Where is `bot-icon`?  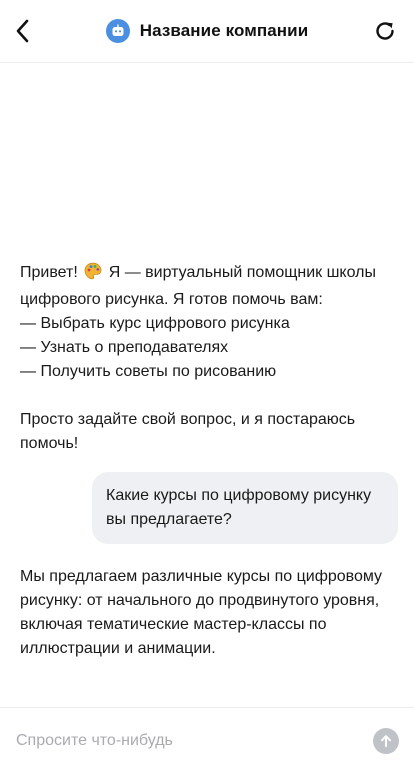
bot-icon is located at coordinates (117, 31).